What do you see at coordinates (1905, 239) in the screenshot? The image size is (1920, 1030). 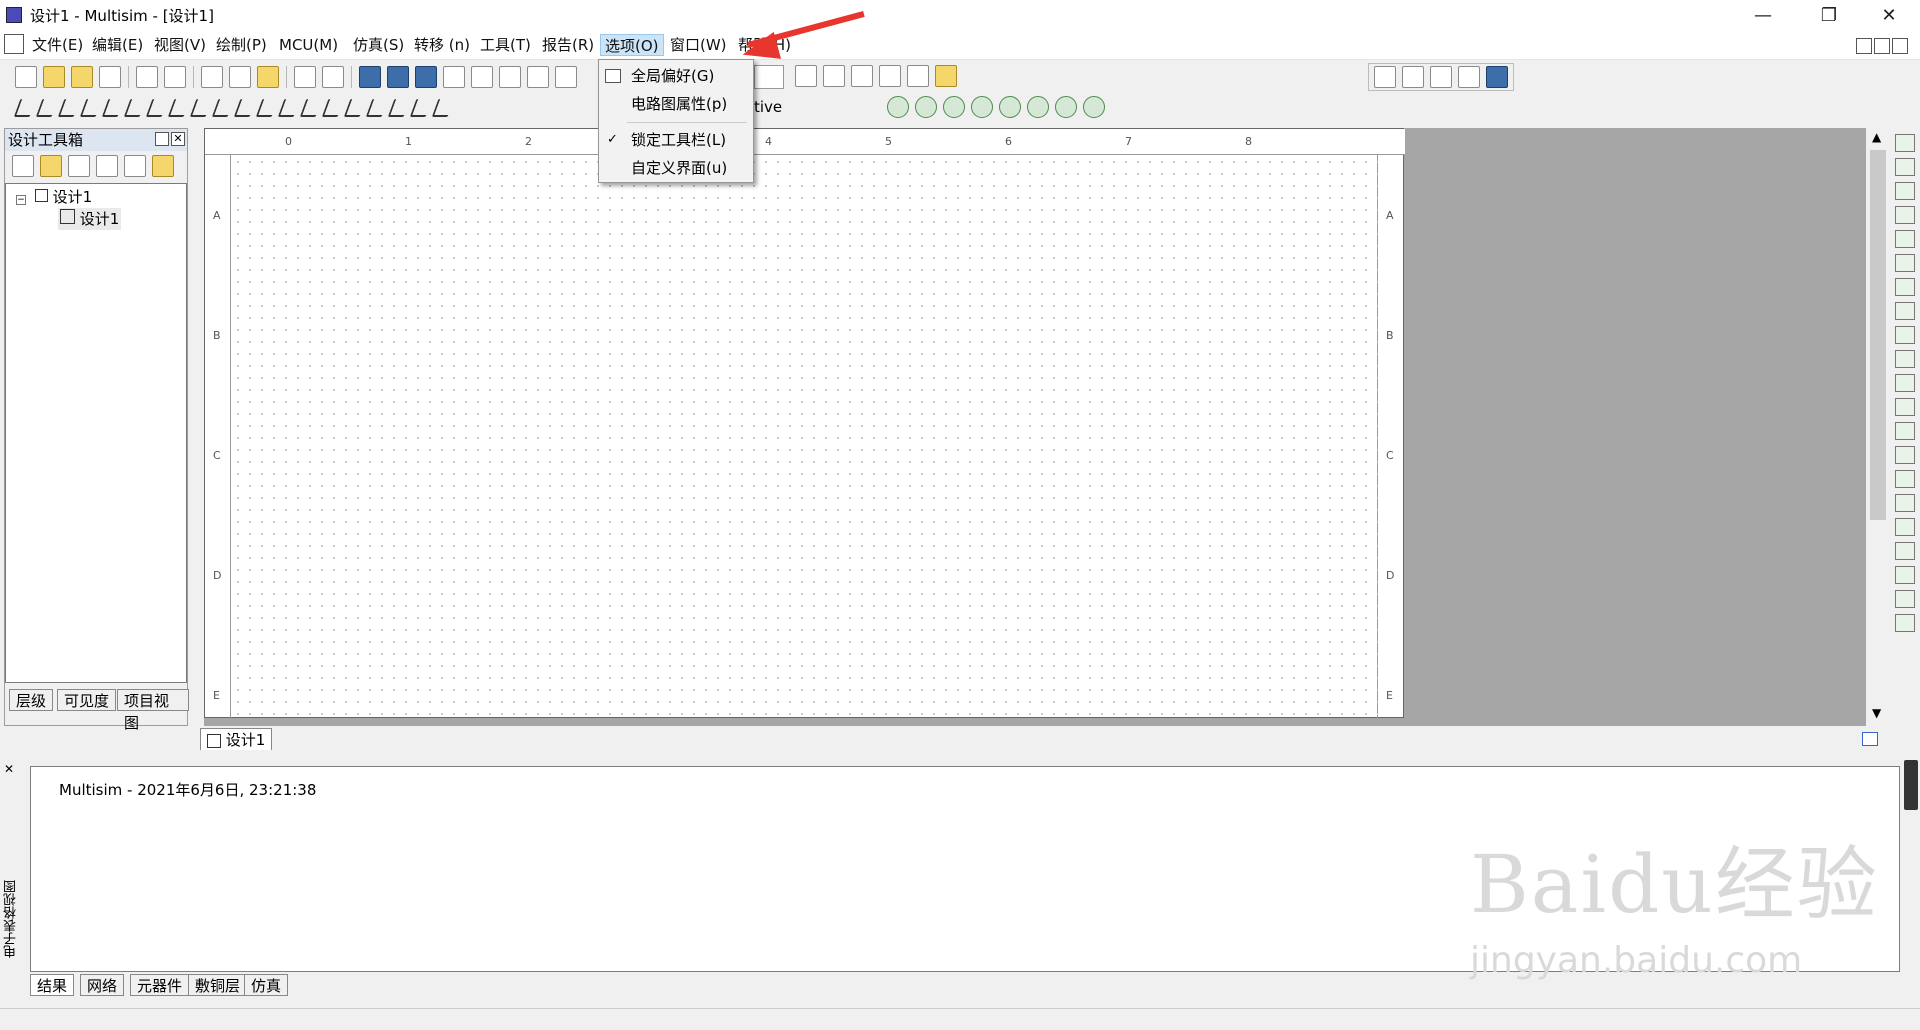 I see `four-channel-oscilloscope-icon` at bounding box center [1905, 239].